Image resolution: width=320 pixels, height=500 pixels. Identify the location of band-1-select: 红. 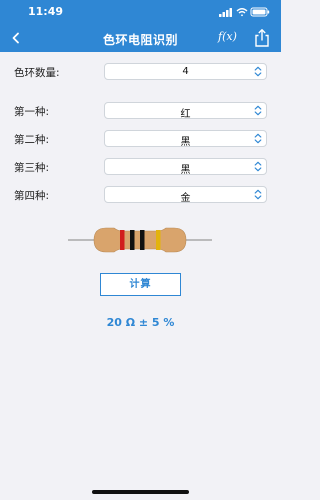
(185, 111).